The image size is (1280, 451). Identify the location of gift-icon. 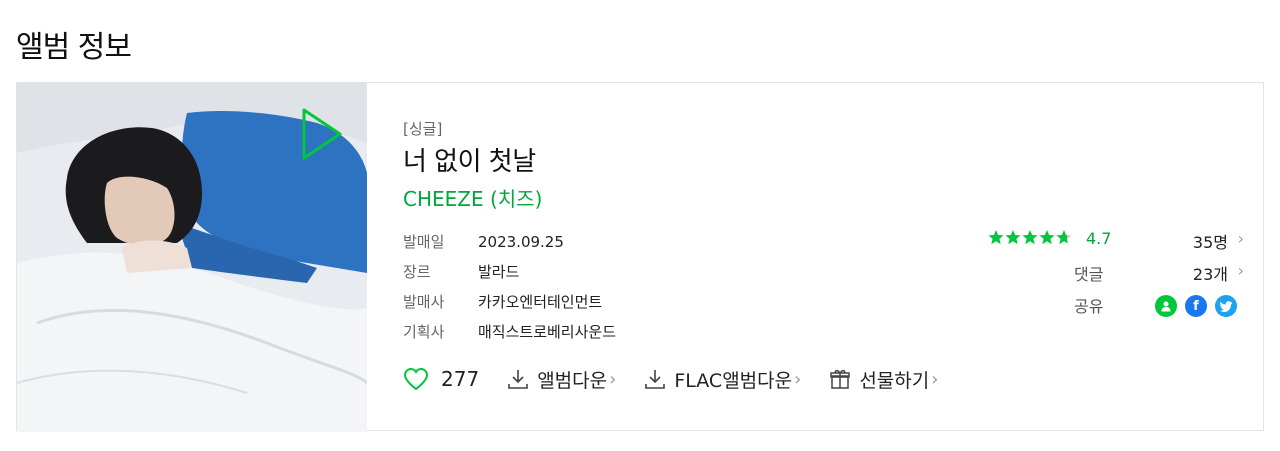
(840, 379).